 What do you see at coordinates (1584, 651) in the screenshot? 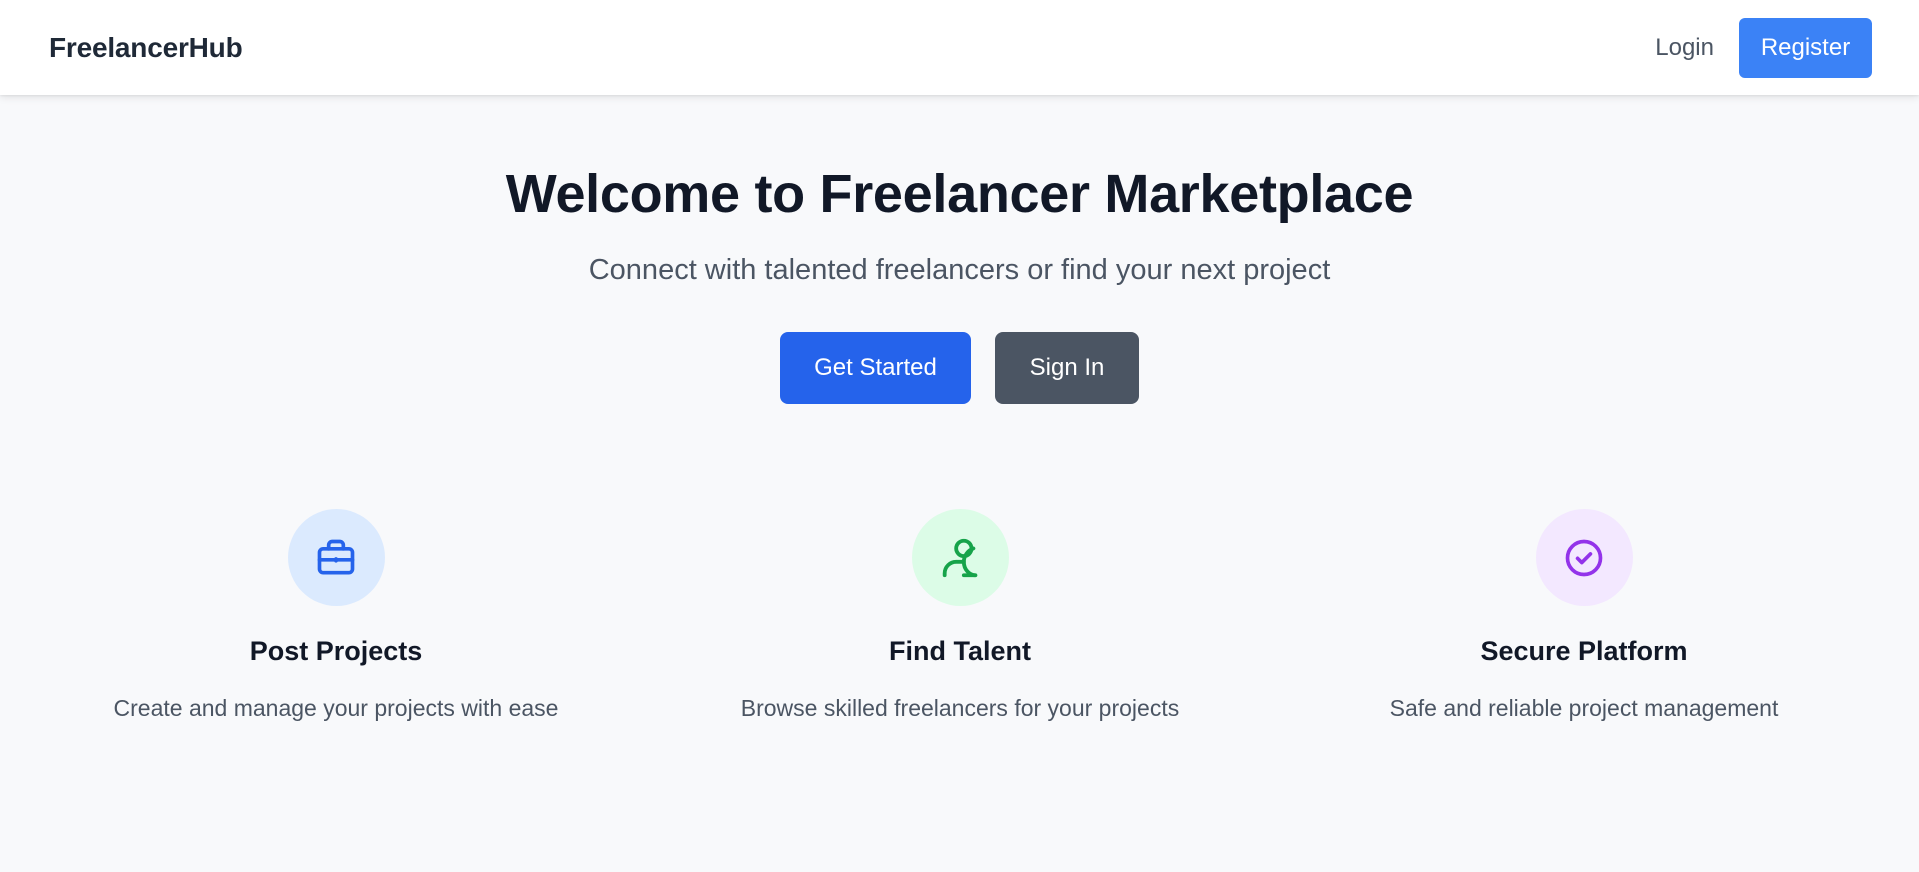
I see `feature-title: Secure Platform` at bounding box center [1584, 651].